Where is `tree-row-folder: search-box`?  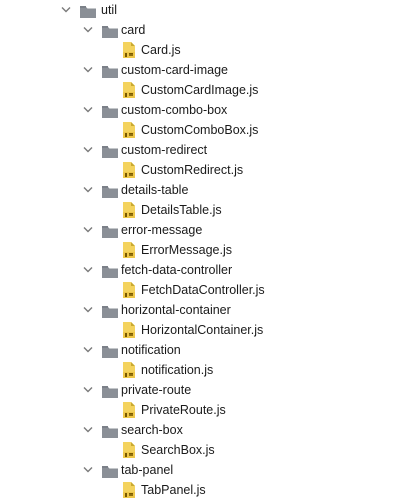 tree-row-folder: search-box is located at coordinates (200, 430).